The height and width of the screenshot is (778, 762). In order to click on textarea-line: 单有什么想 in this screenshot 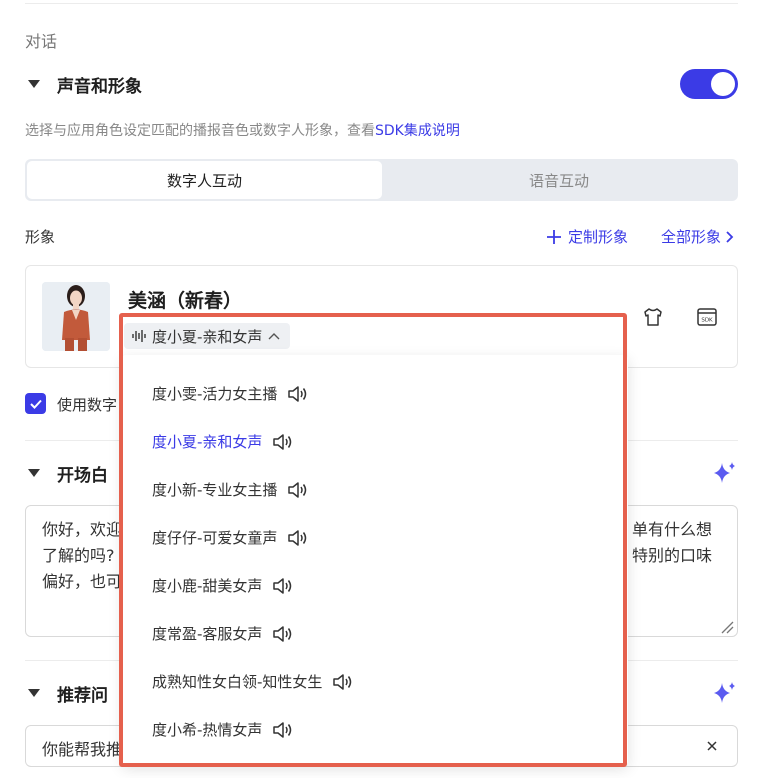, I will do `click(672, 529)`.